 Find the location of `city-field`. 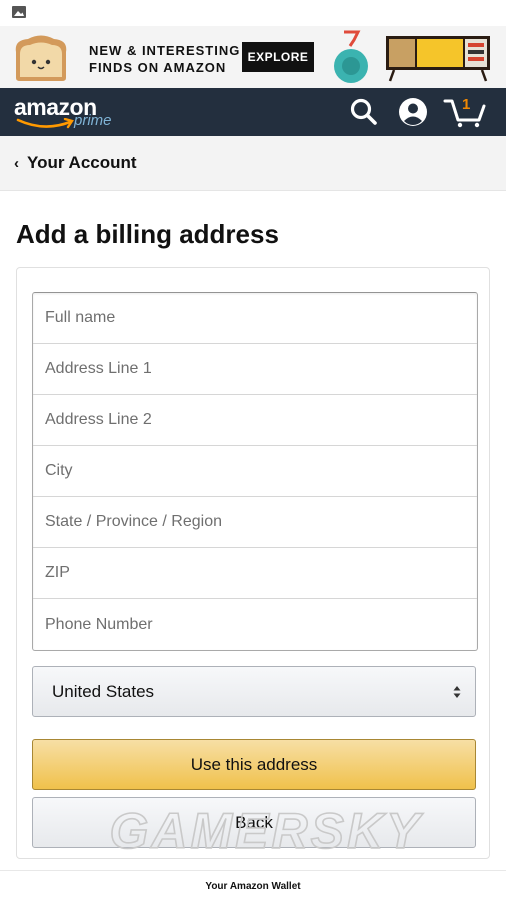

city-field is located at coordinates (255, 471).